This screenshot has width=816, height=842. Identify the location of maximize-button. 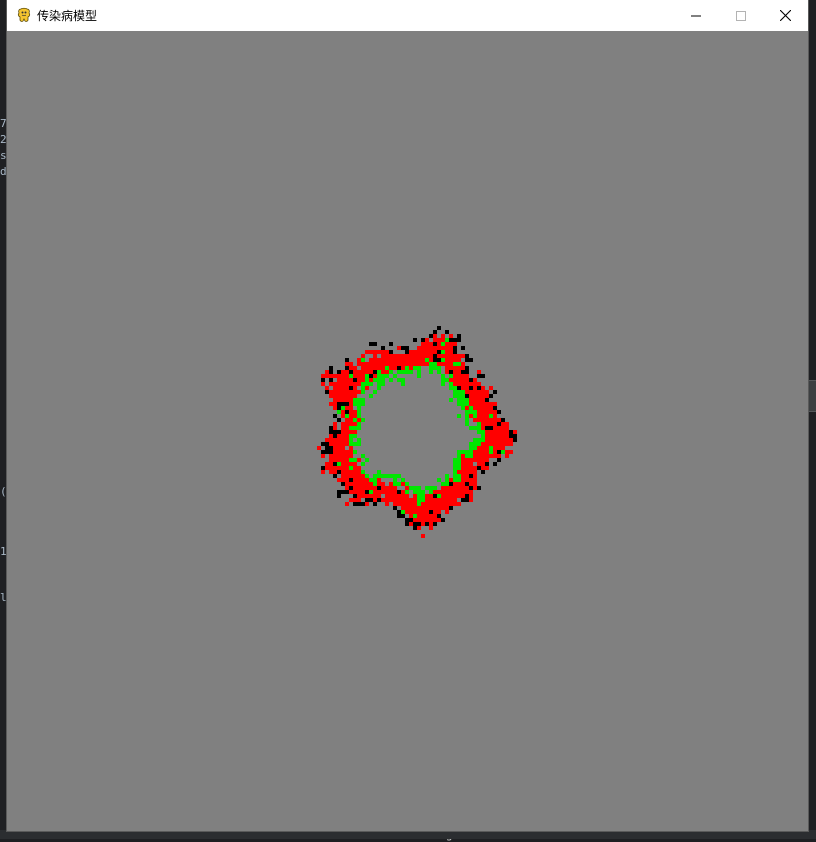
(740, 15).